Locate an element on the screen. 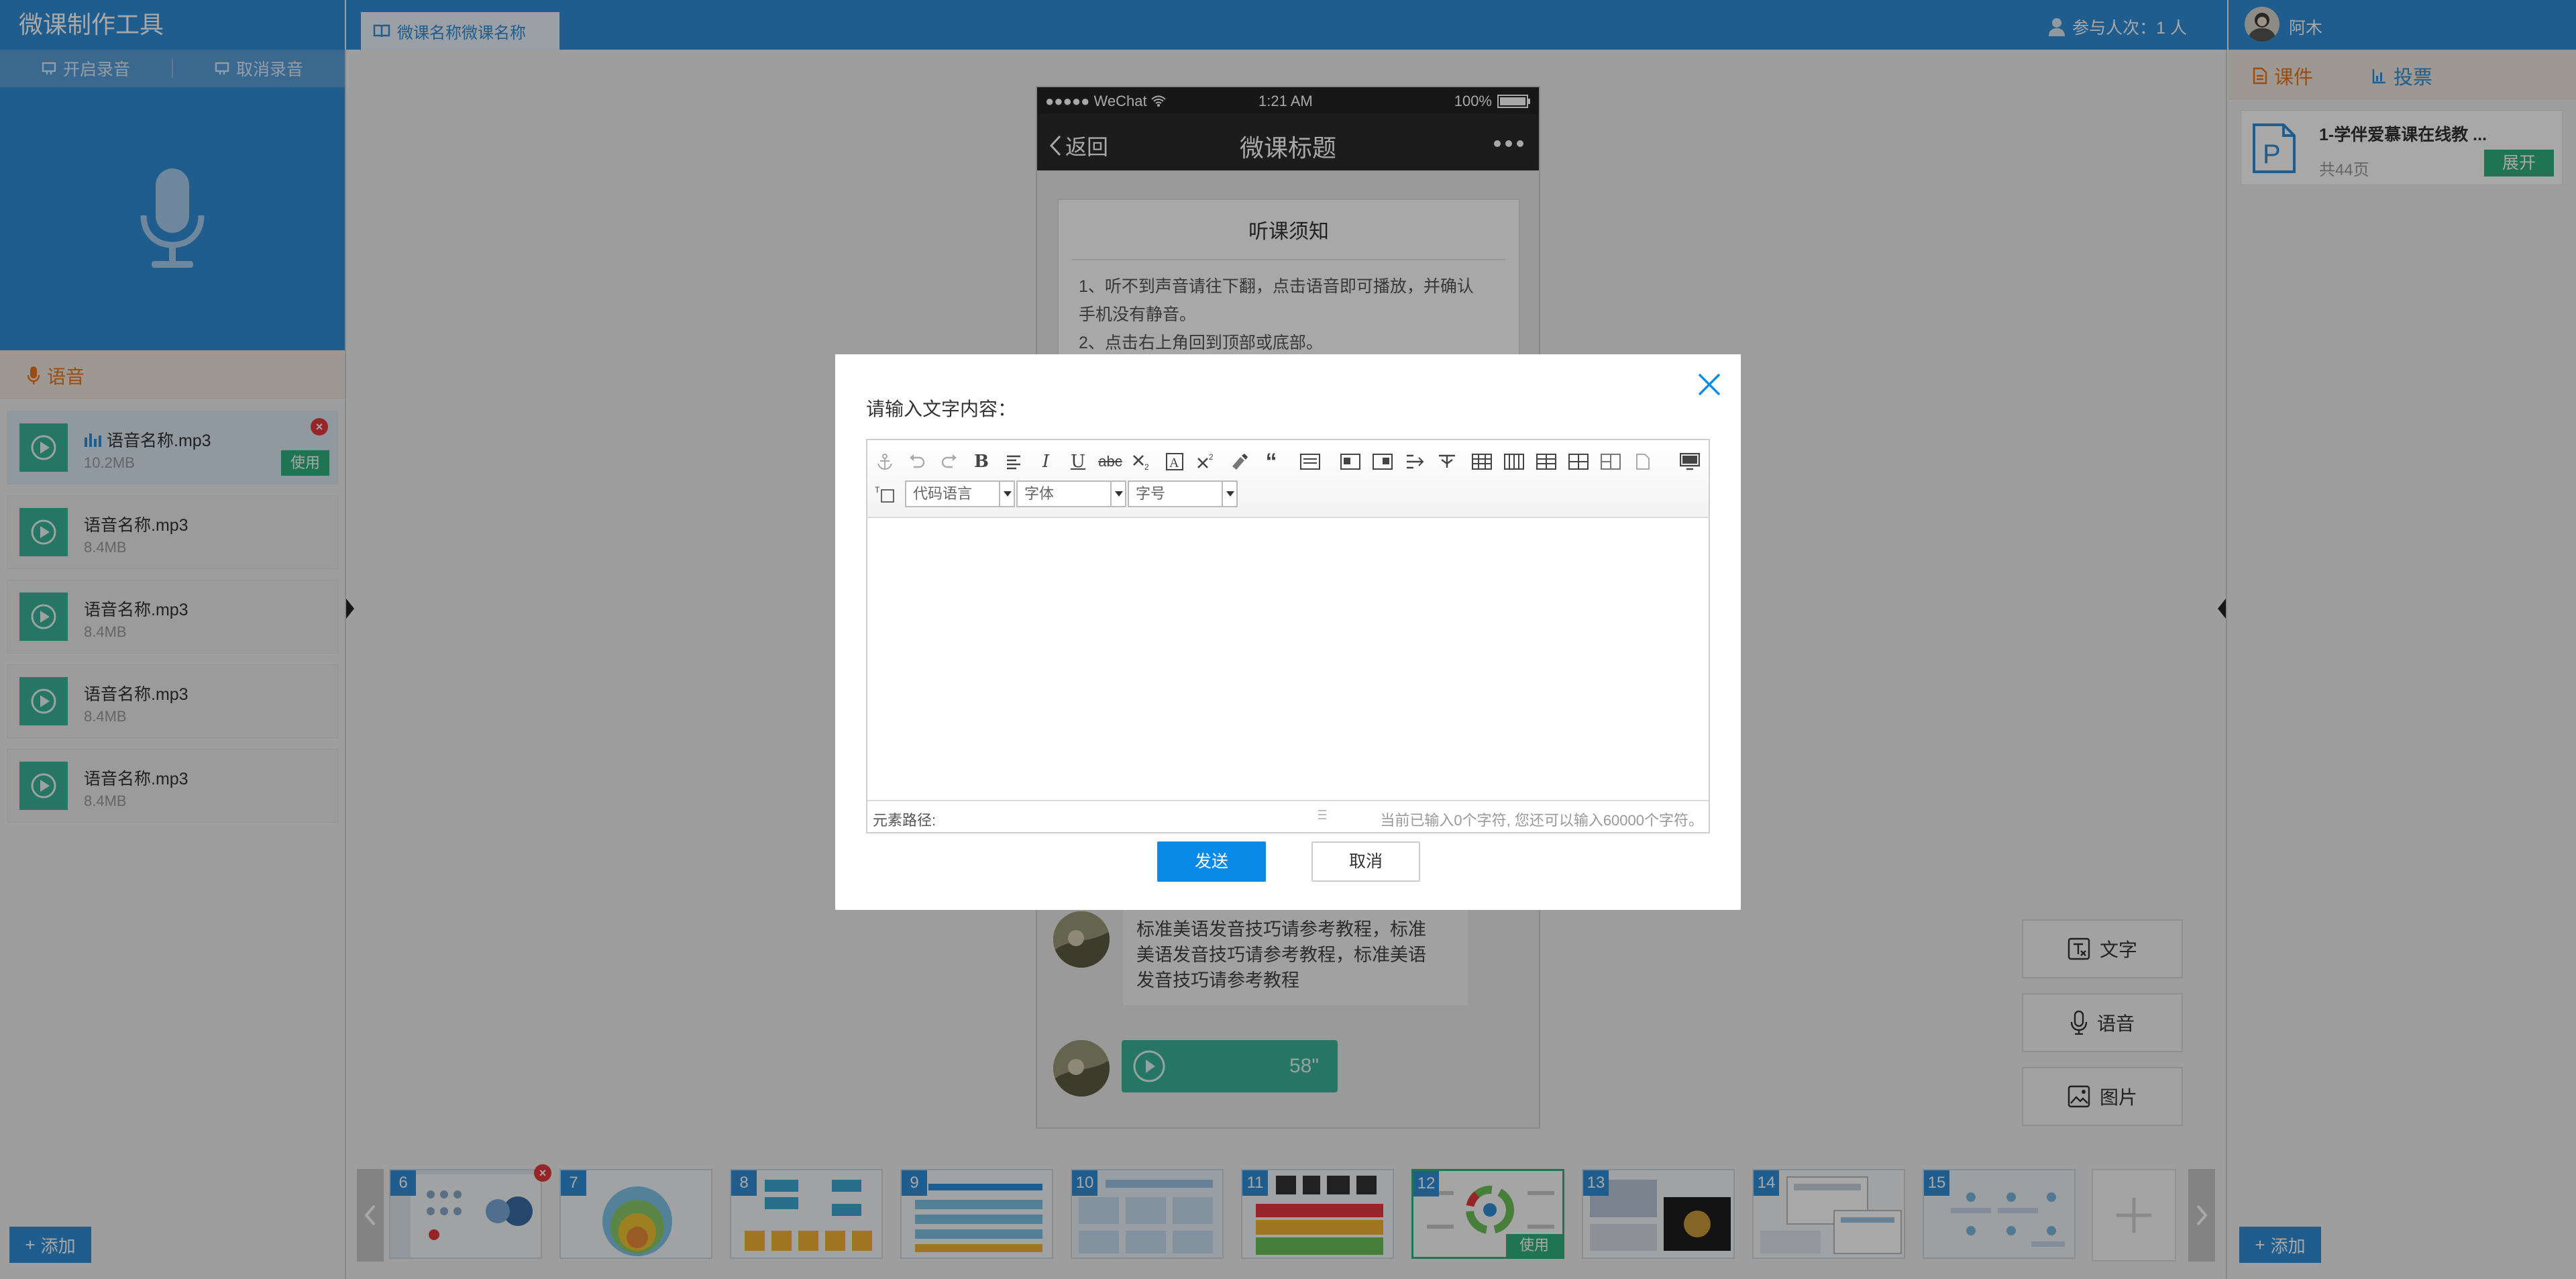 The height and width of the screenshot is (1279, 2576). strikethrough-icon: abc is located at coordinates (1110, 461).